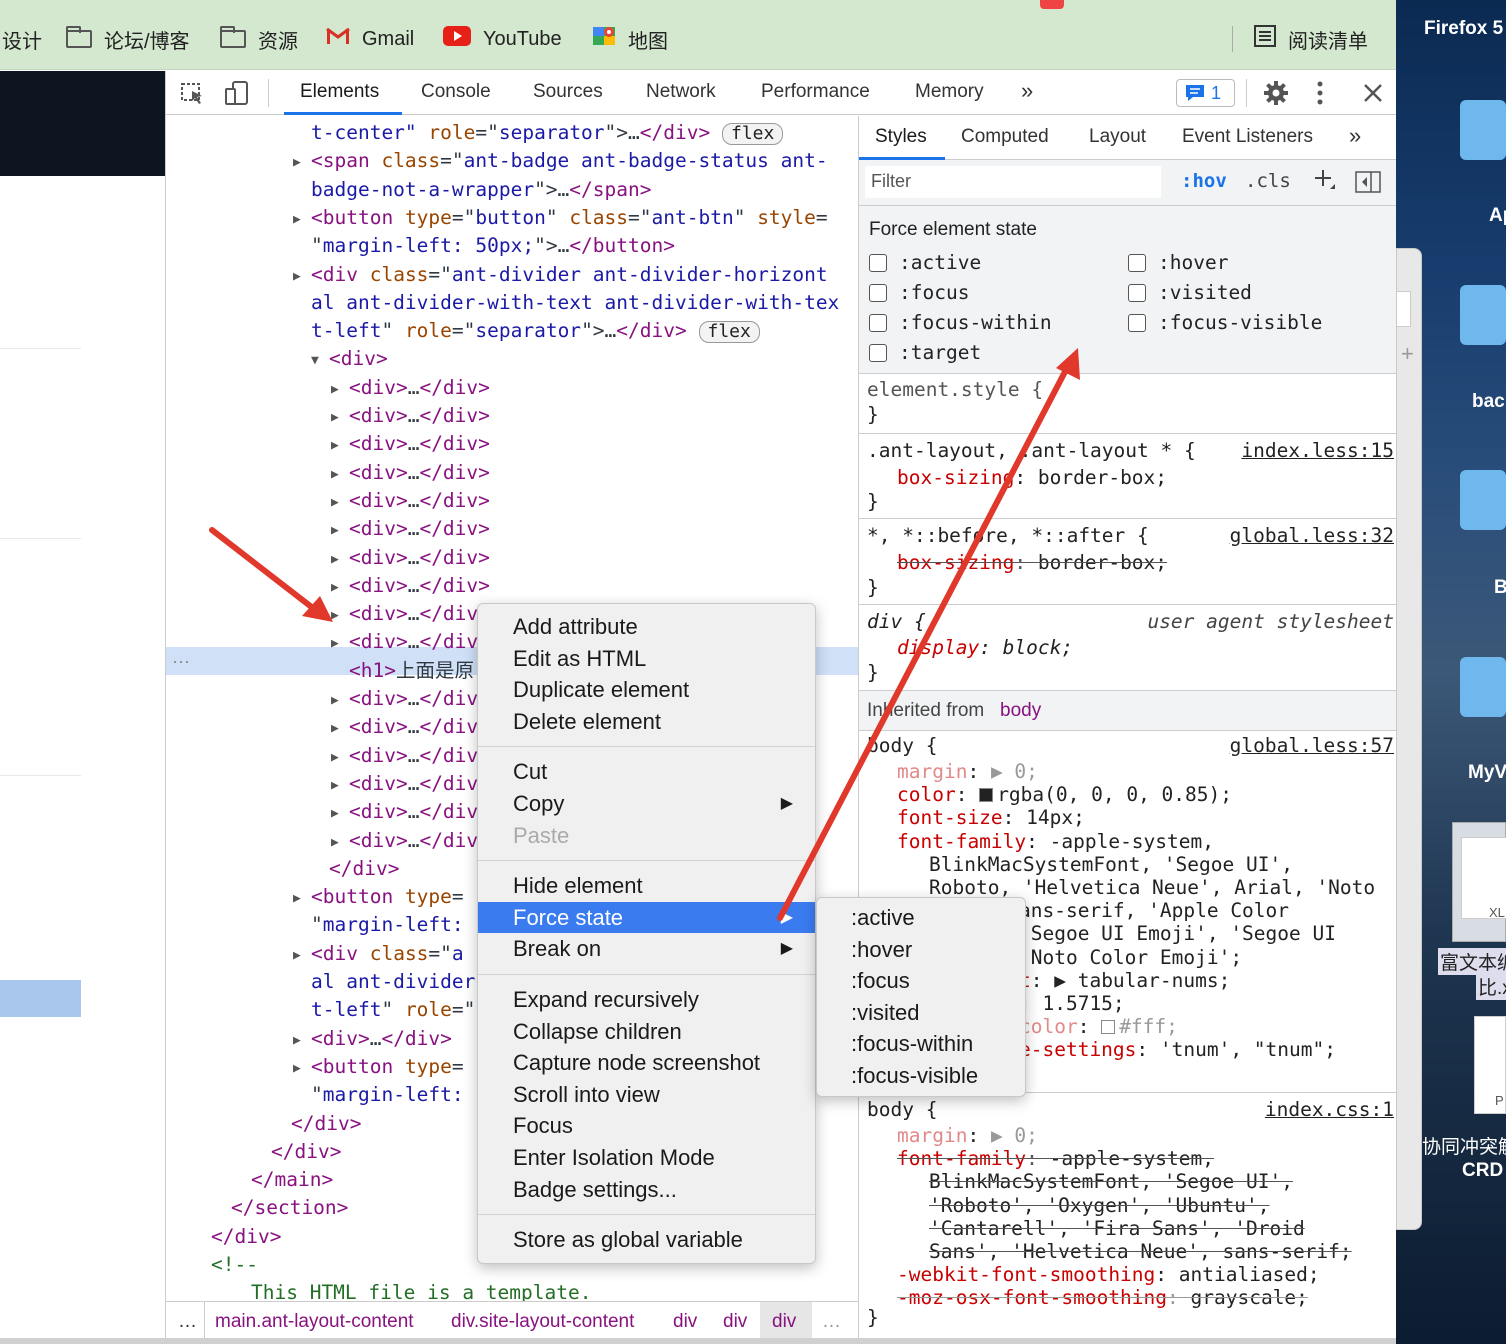 The width and height of the screenshot is (1506, 1344). I want to click on css-declaration: color: rgba(0, 0, 0, 0.85);, so click(1064, 794).